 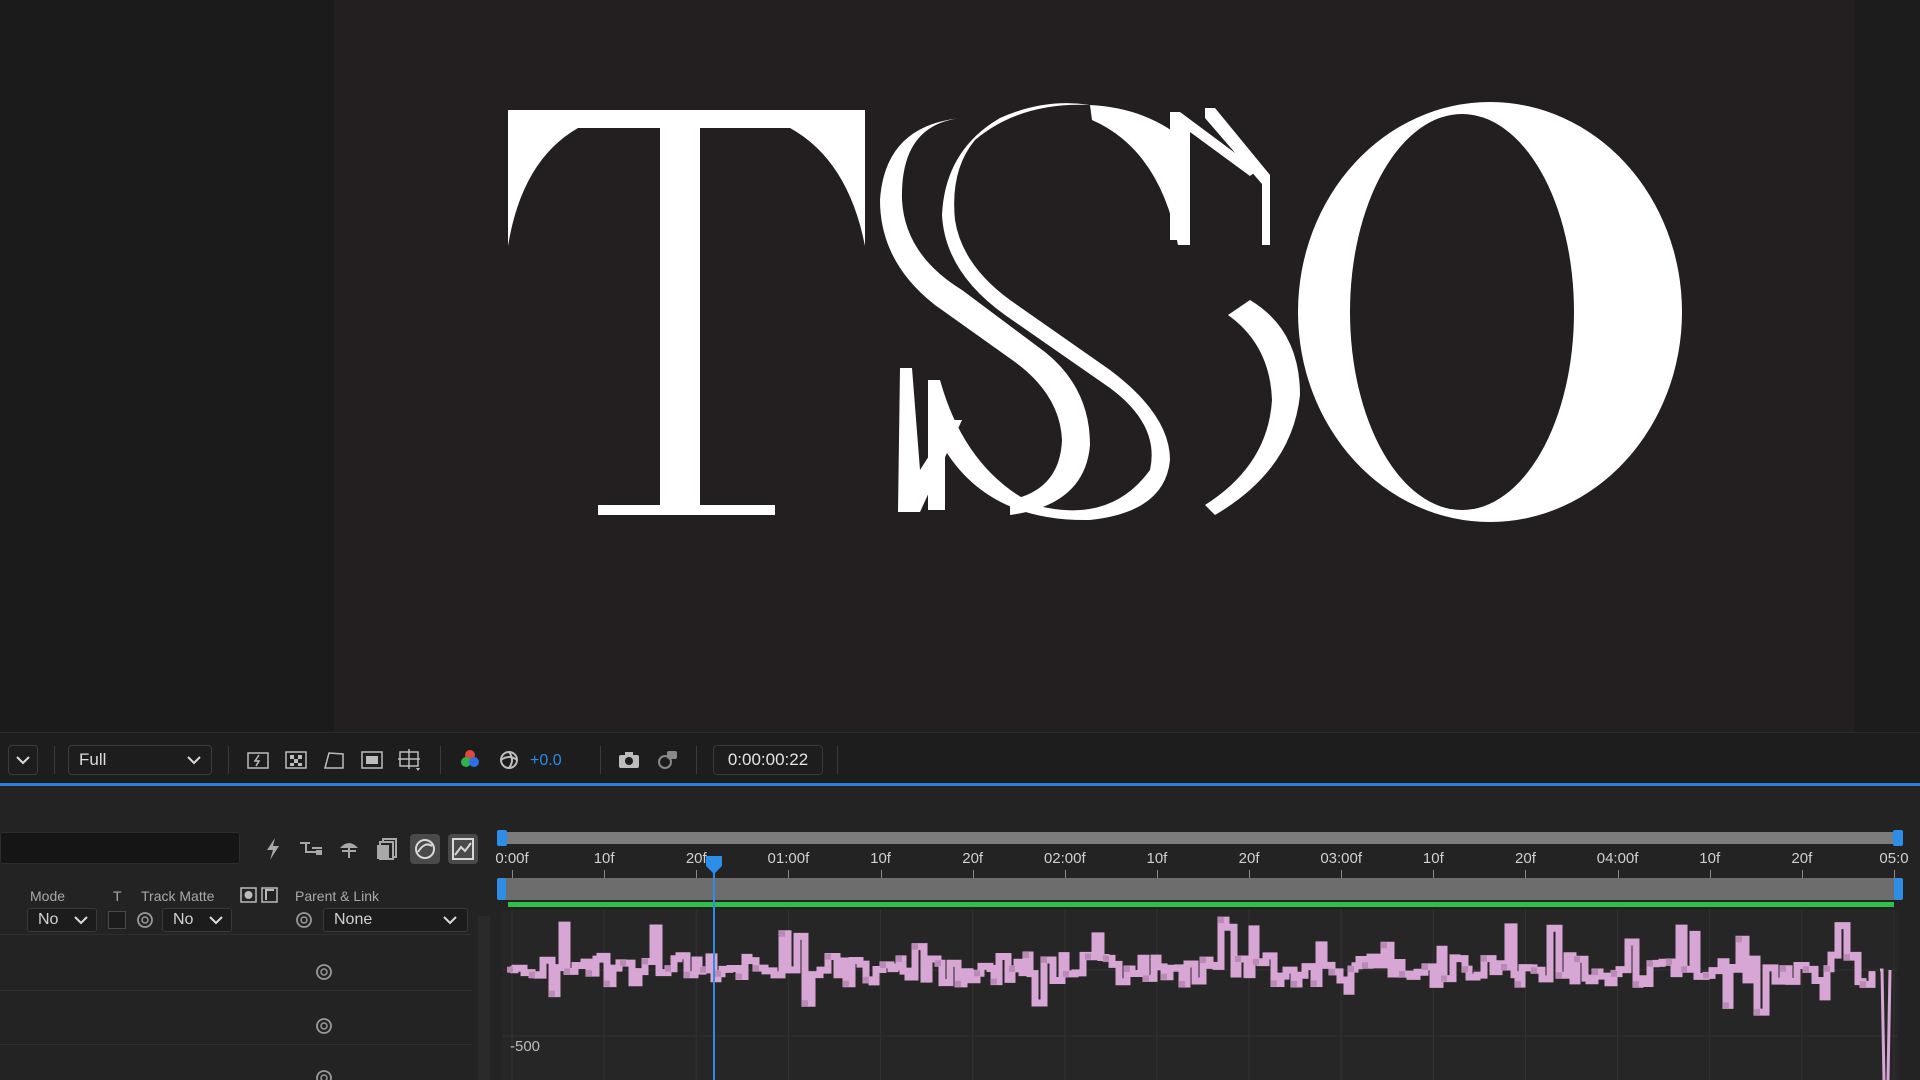 What do you see at coordinates (501, 889) in the screenshot?
I see `navigator-start-handle` at bounding box center [501, 889].